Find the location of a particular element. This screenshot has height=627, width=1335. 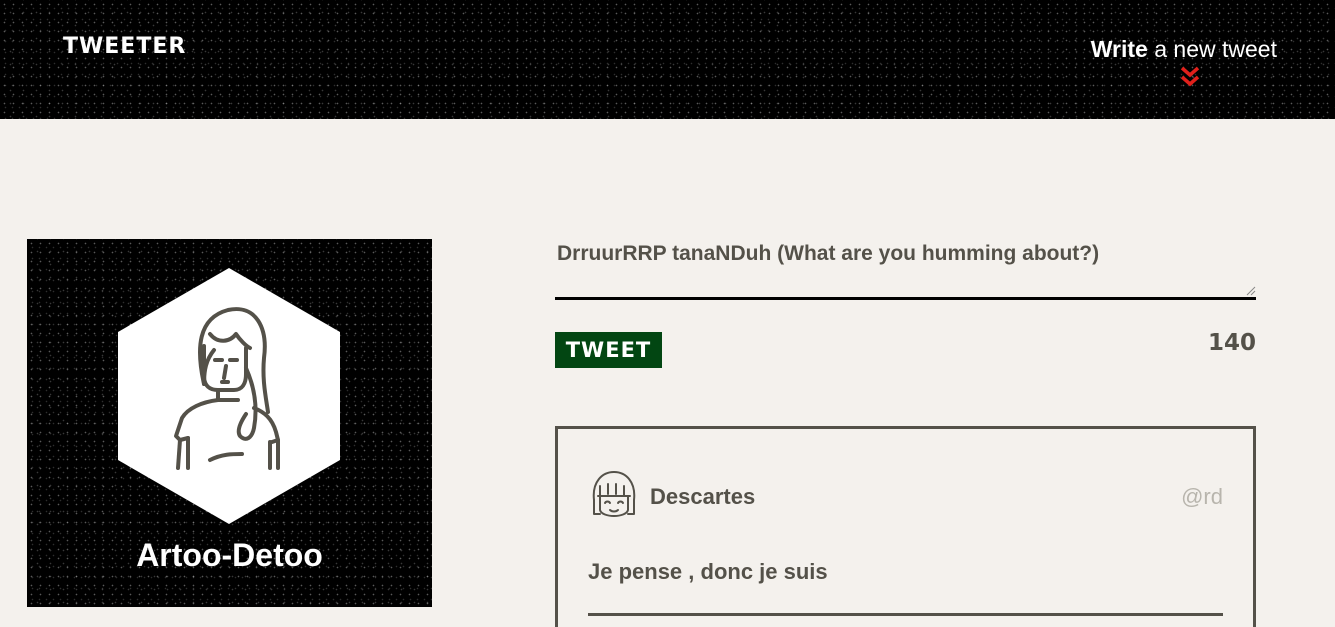

double-chevron-down-icon is located at coordinates (1190, 77).